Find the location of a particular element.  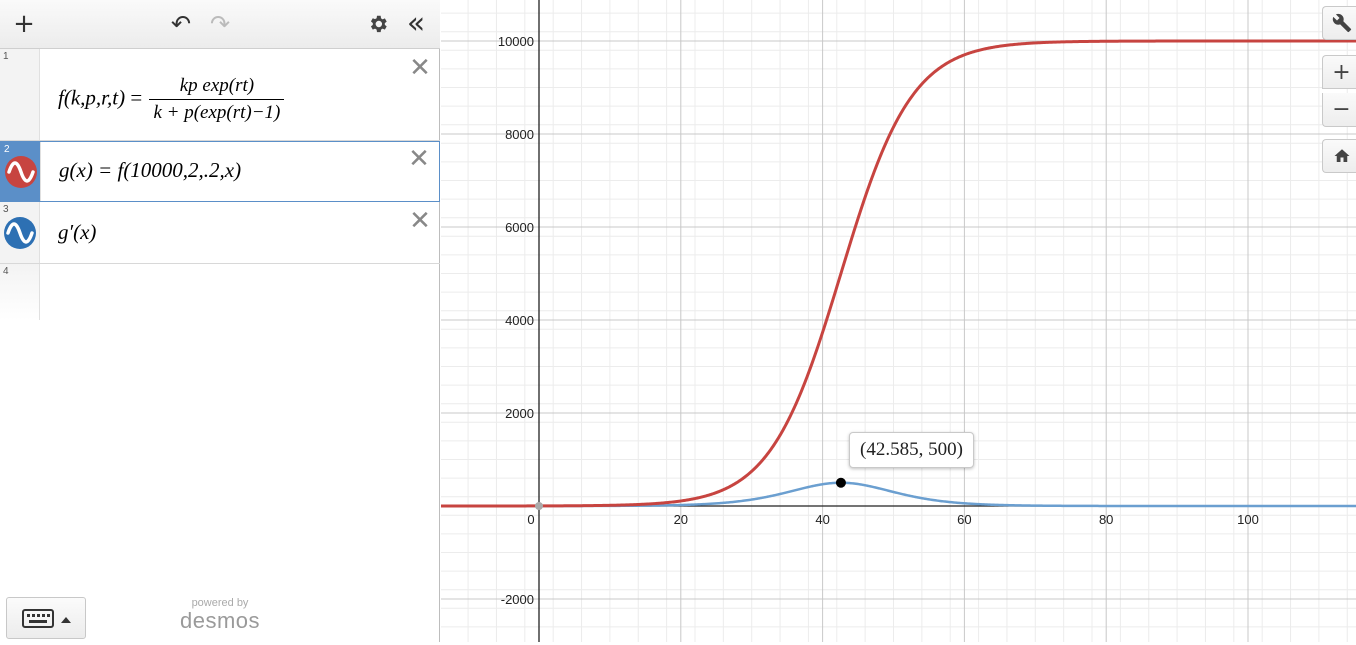

gear-icon is located at coordinates (378, 24).